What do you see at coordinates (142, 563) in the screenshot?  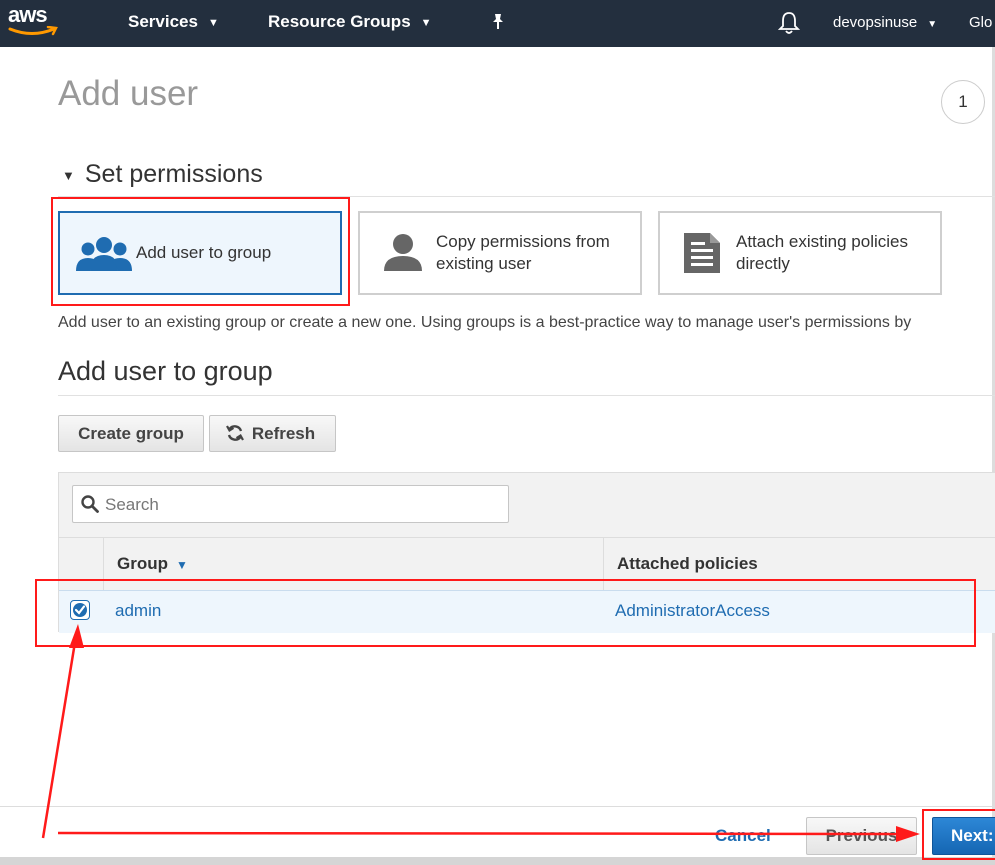 I see `column-header-label: Group` at bounding box center [142, 563].